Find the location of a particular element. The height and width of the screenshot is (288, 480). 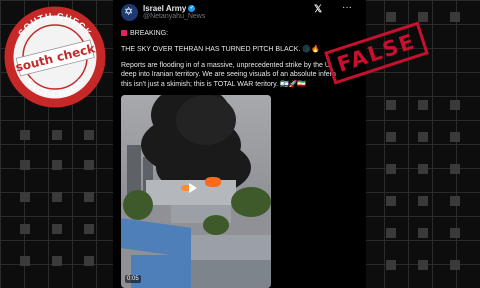

video-timestamp: 0:05 is located at coordinates (133, 279).